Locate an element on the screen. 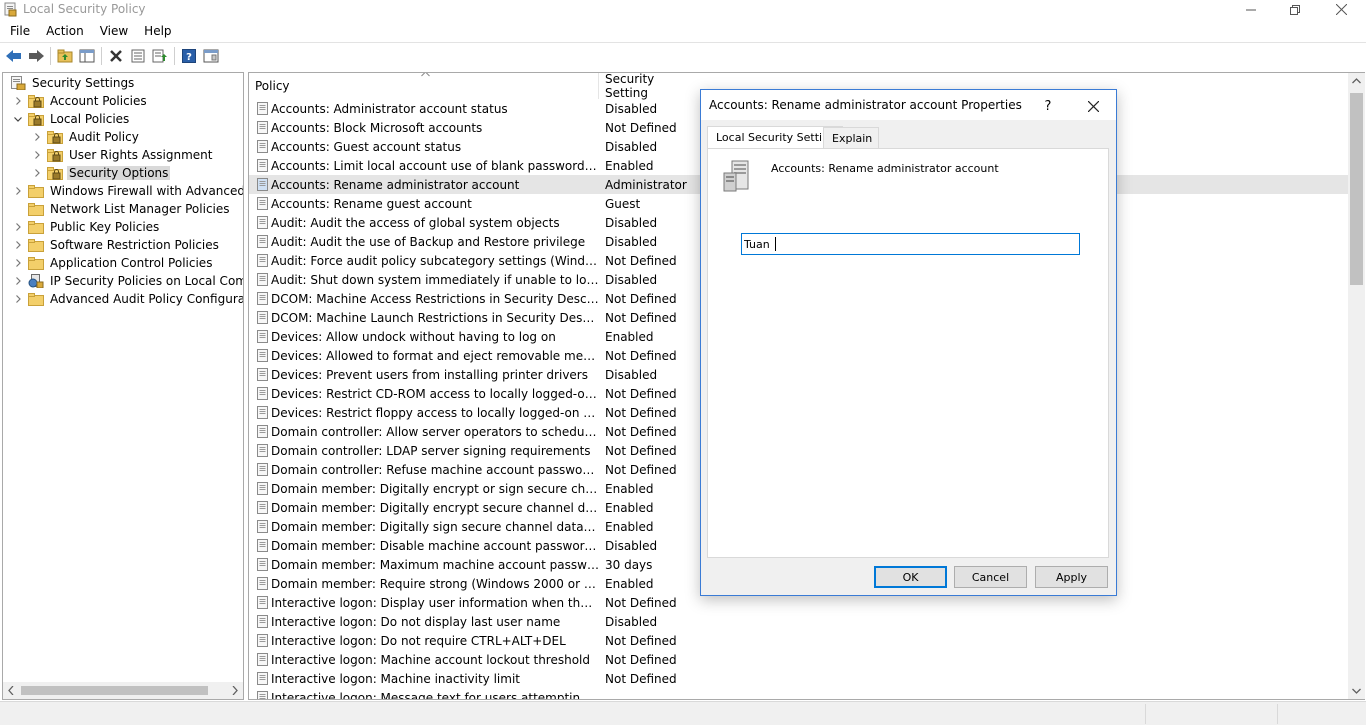  list-scroll-thumb is located at coordinates (1356, 189).